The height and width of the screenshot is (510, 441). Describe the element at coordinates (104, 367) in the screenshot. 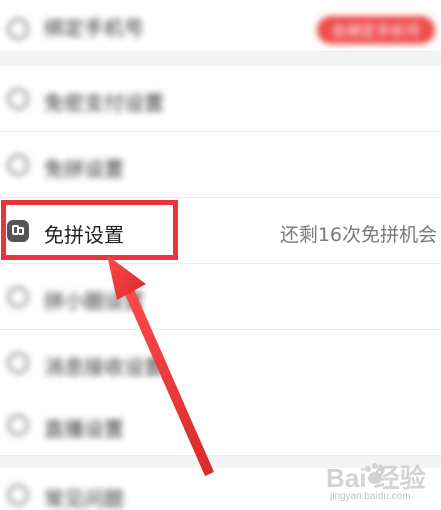

I see `row-label: 消息接收设置` at that location.